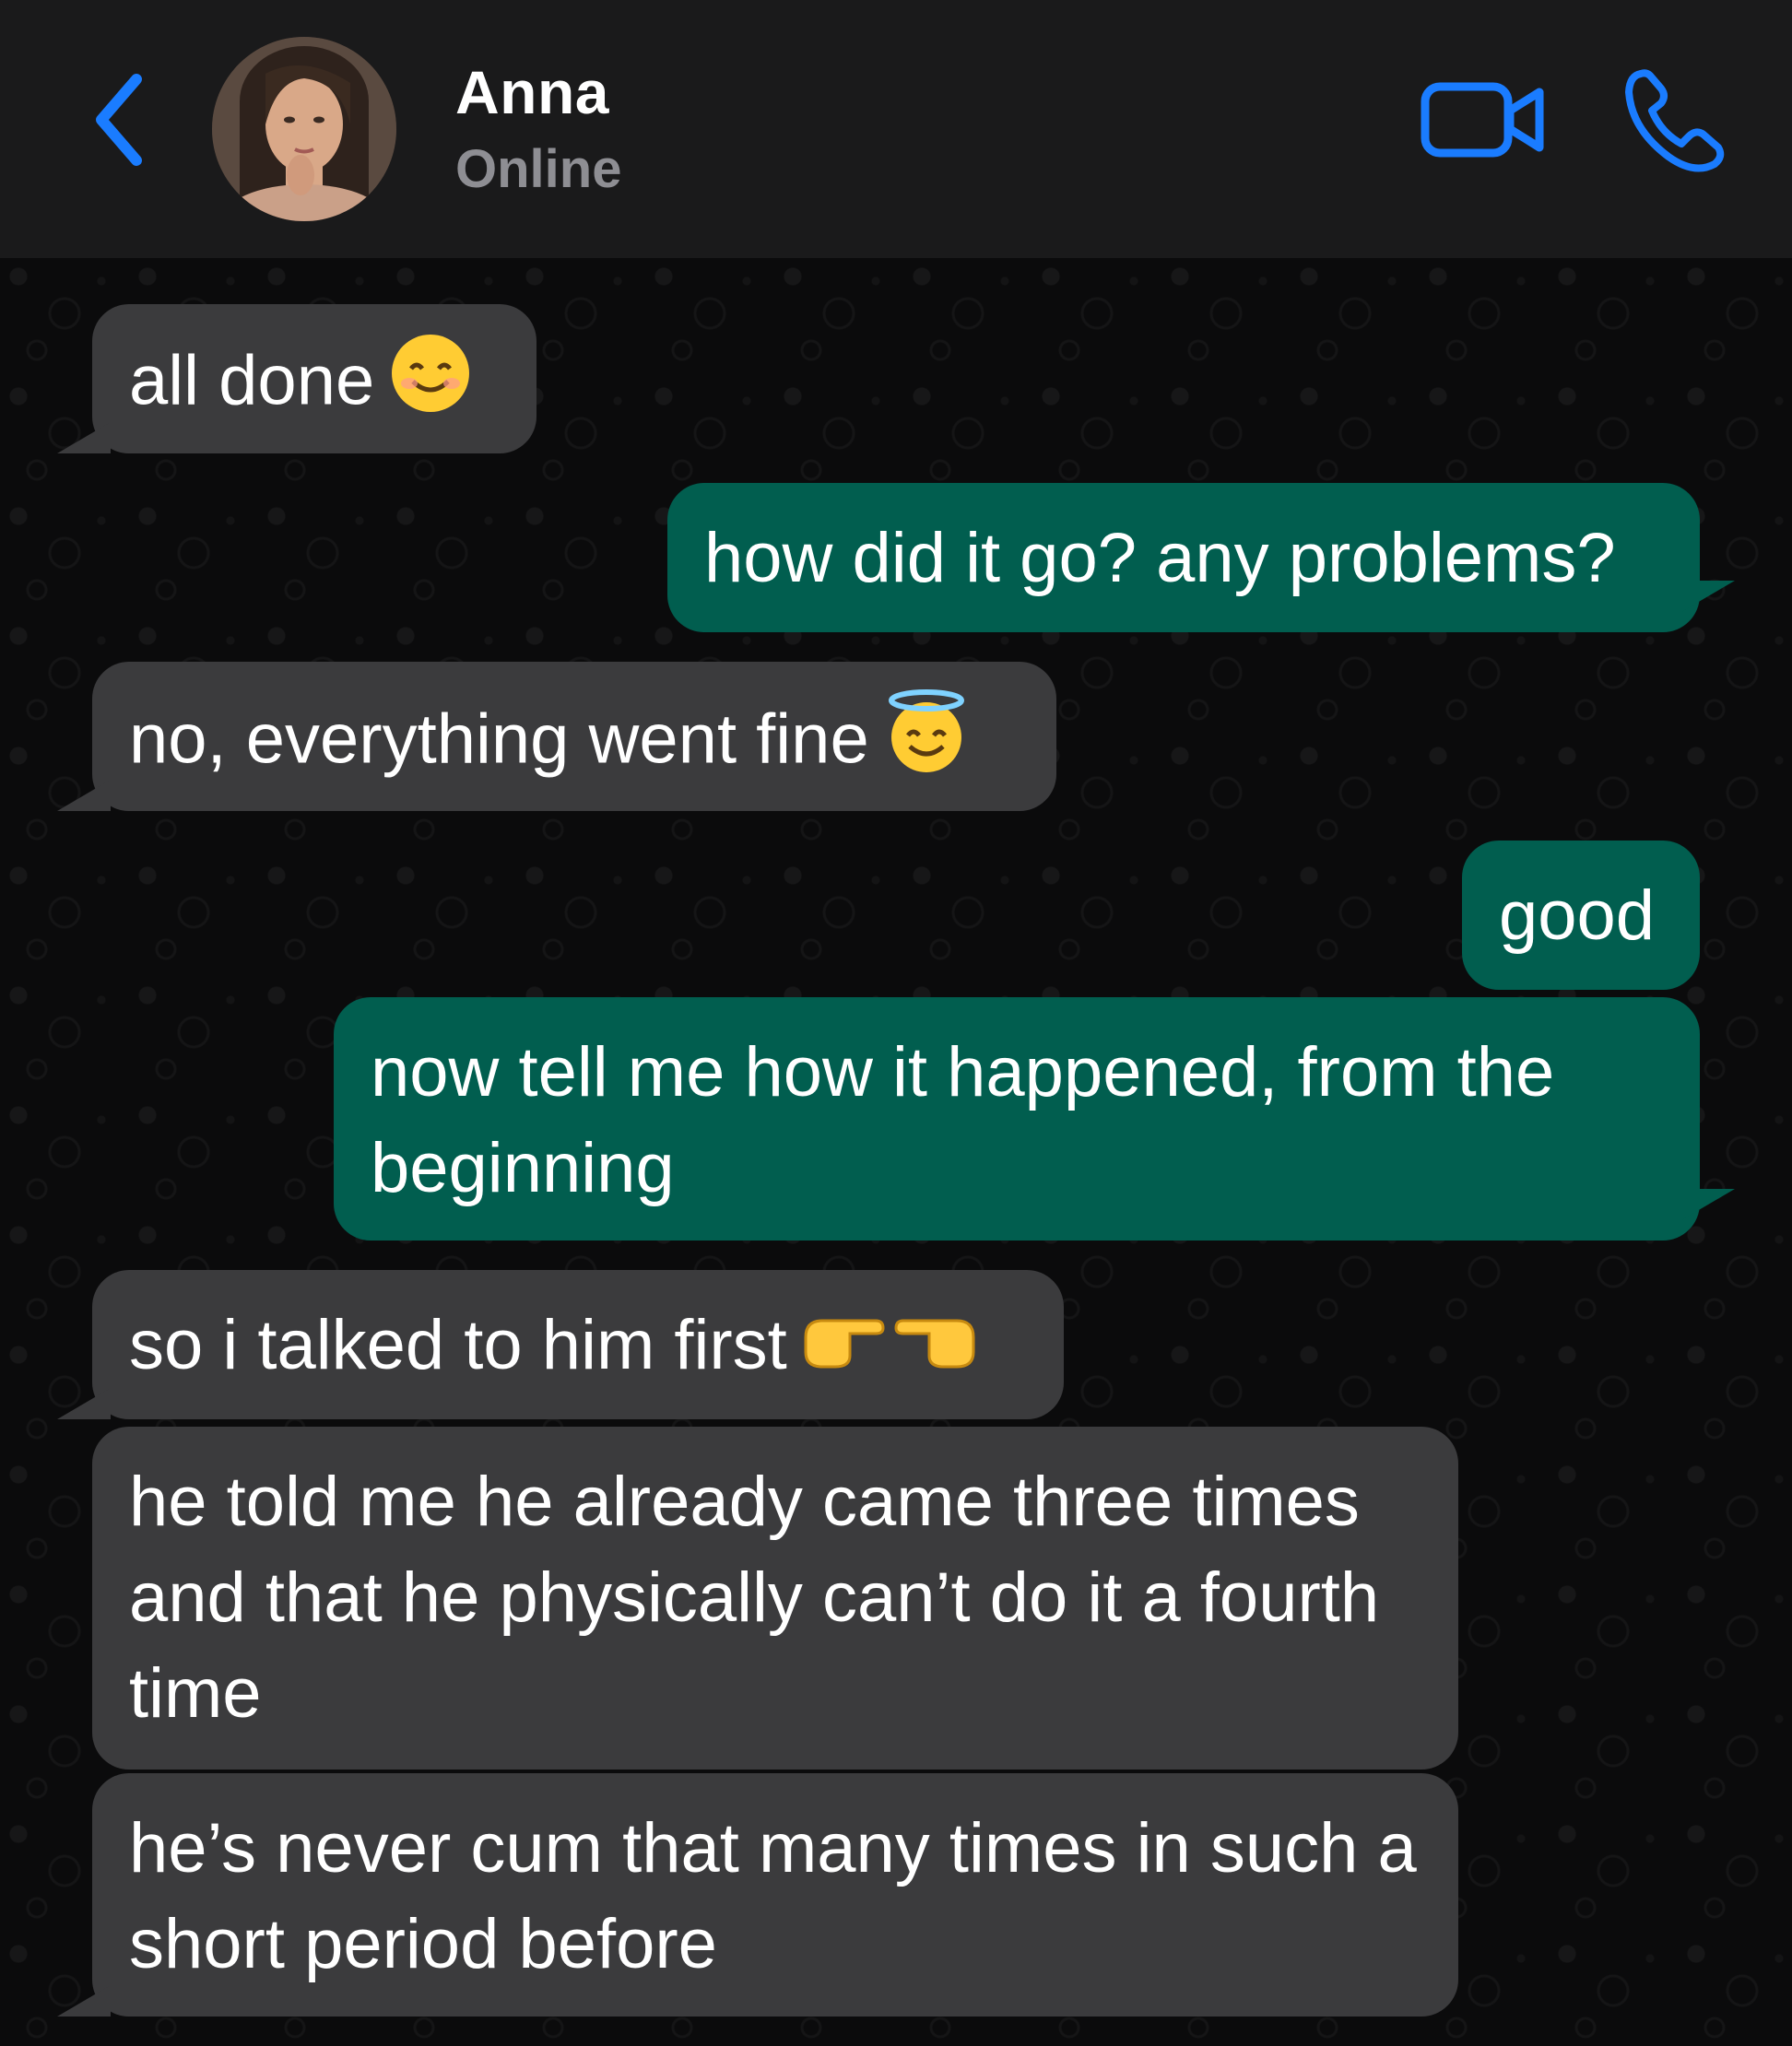 Image resolution: width=1792 pixels, height=2046 pixels. Describe the element at coordinates (1160, 558) in the screenshot. I see `message-text: how did it go? any problems?` at that location.